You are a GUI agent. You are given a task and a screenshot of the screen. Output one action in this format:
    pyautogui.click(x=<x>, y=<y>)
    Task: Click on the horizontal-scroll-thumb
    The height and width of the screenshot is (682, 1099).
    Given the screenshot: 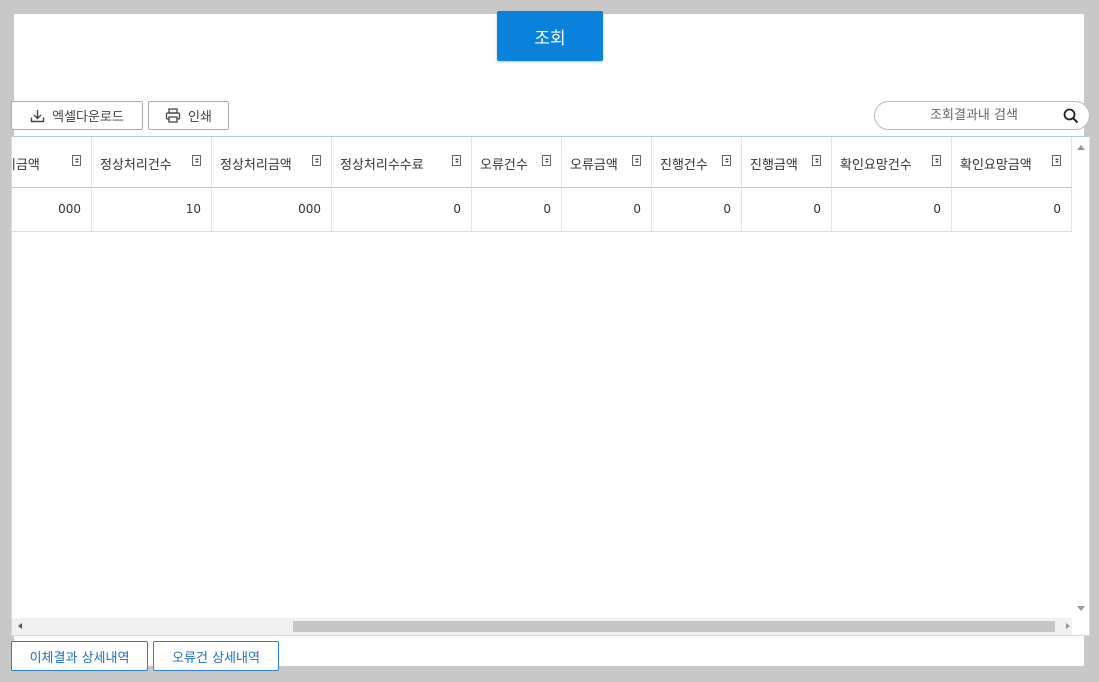 What is the action you would take?
    pyautogui.click(x=674, y=626)
    